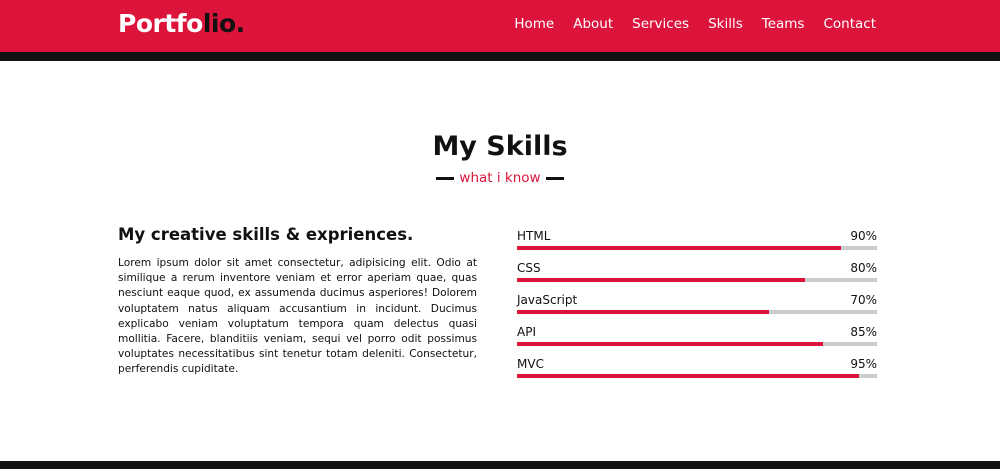 The width and height of the screenshot is (1000, 469). What do you see at coordinates (660, 24) in the screenshot?
I see `nav-link-services: Services` at bounding box center [660, 24].